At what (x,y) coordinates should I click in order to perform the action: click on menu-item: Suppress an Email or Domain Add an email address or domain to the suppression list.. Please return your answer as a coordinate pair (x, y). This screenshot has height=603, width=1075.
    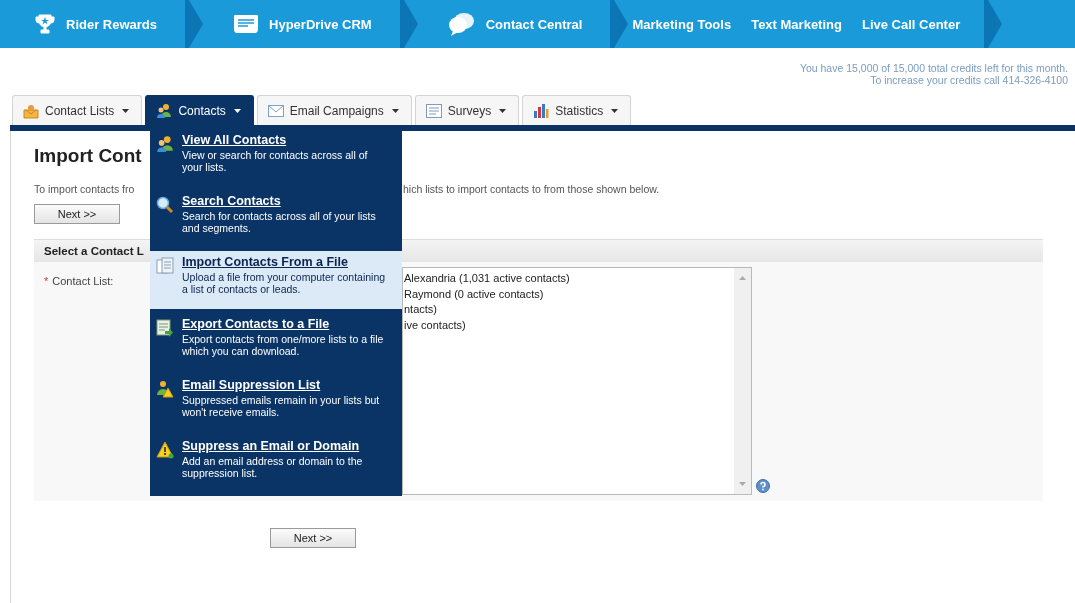
    Looking at the image, I should click on (276, 463).